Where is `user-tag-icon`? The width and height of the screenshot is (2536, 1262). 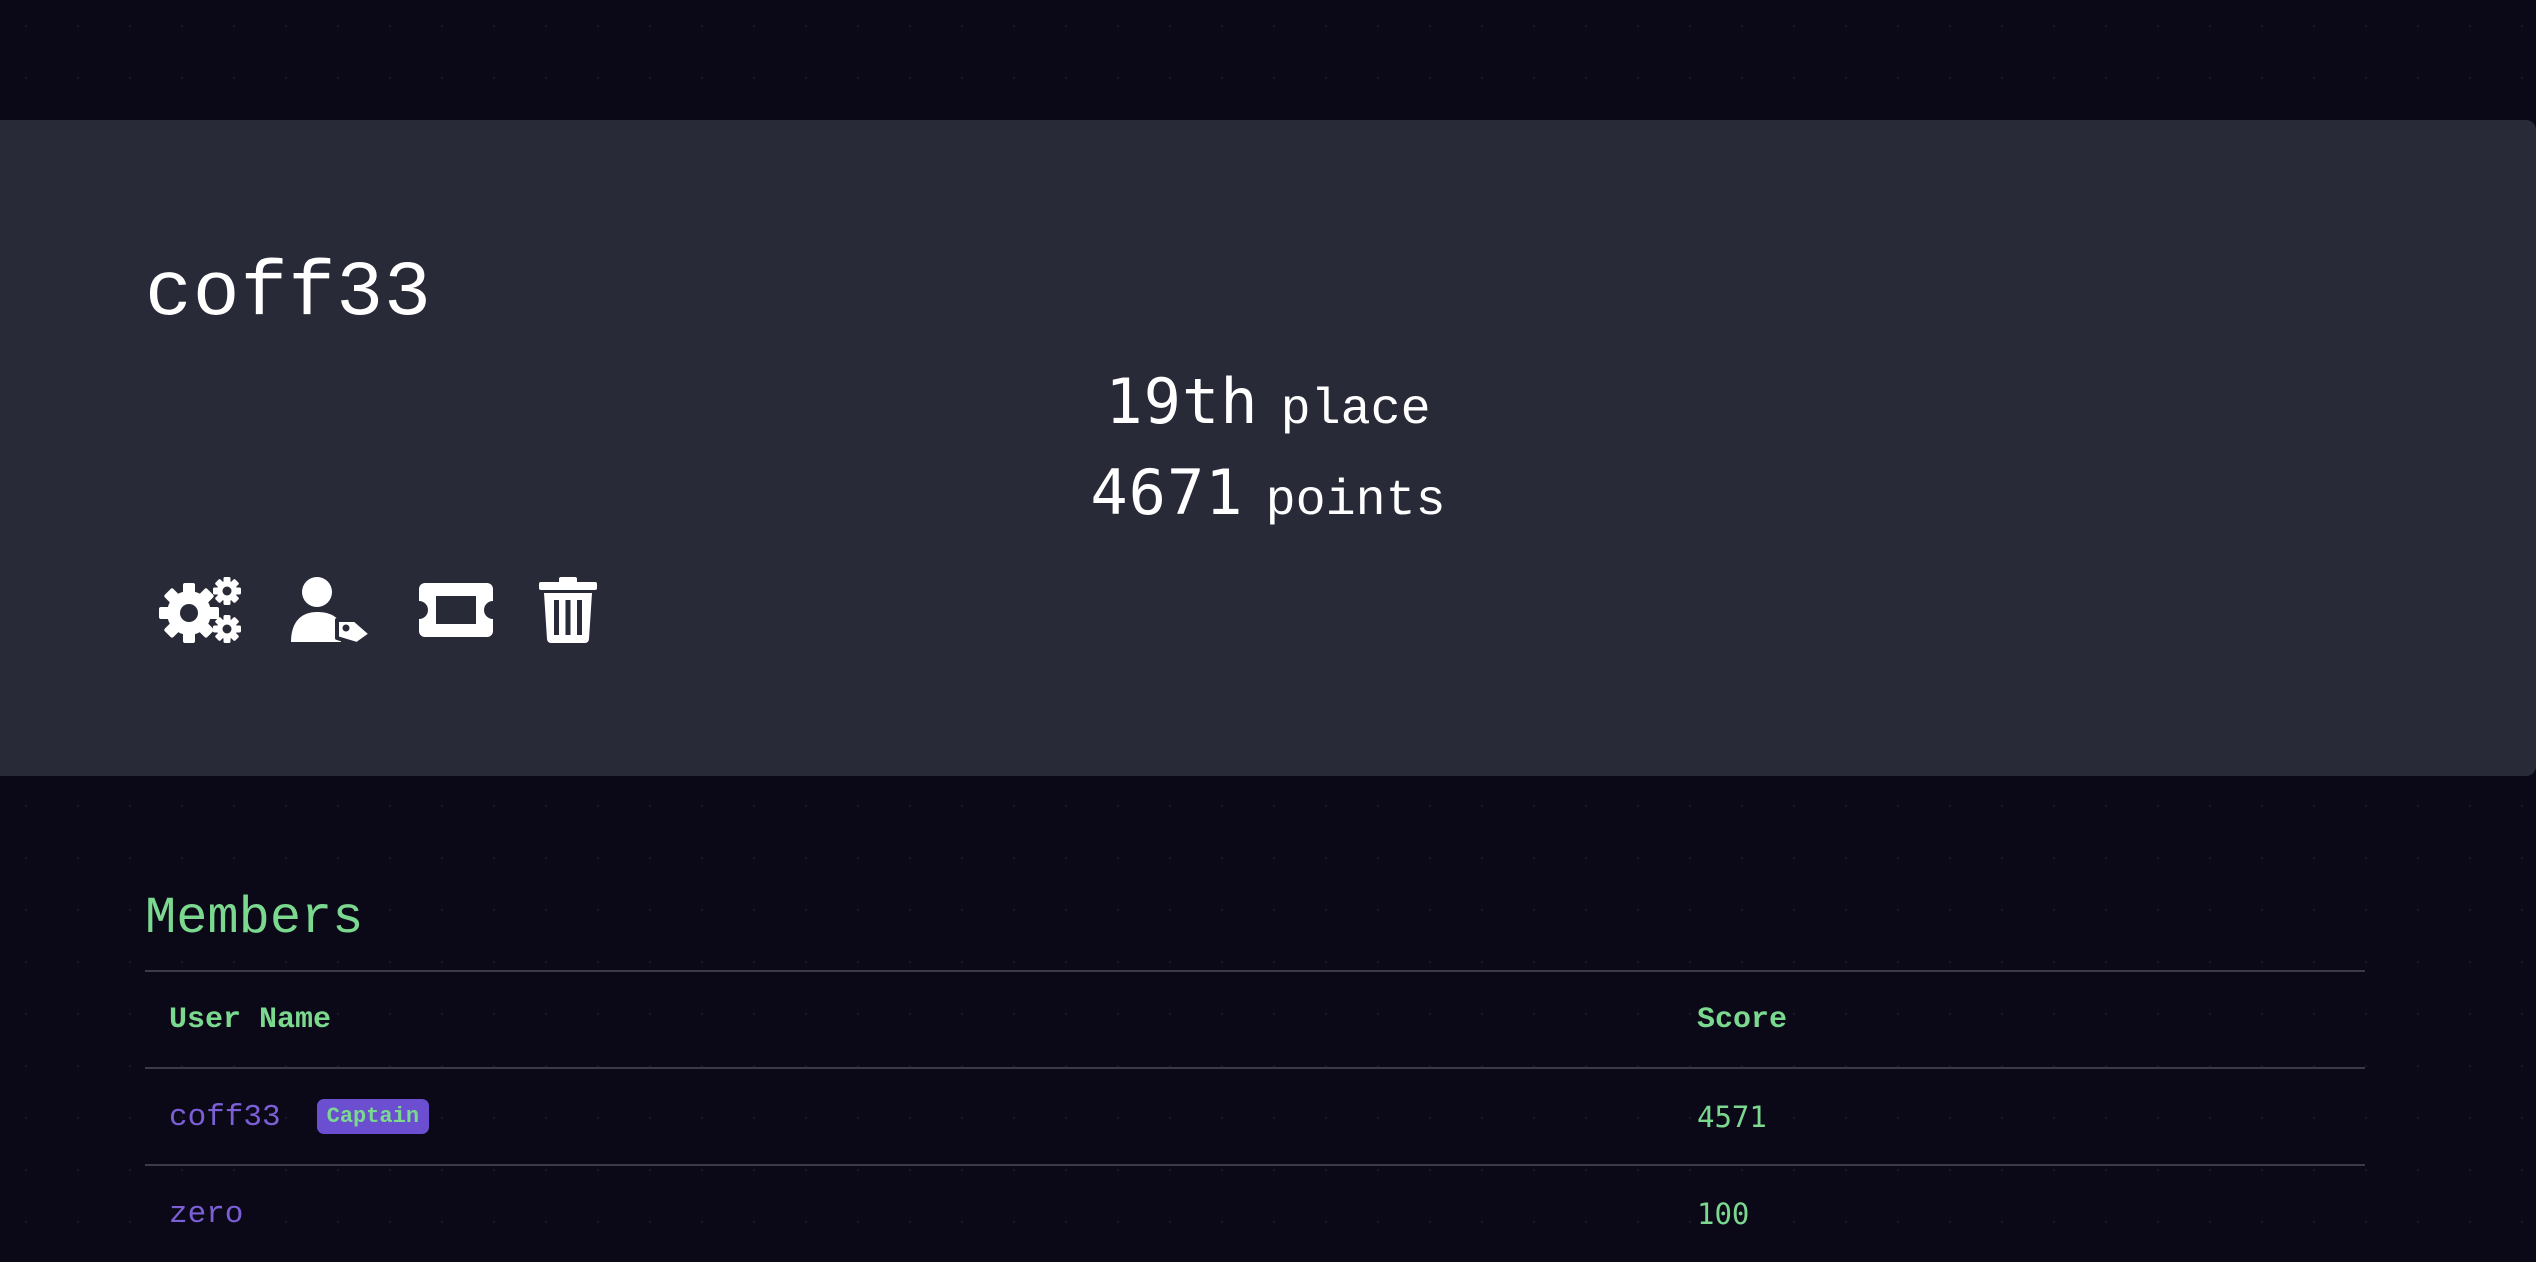
user-tag-icon is located at coordinates (332, 610).